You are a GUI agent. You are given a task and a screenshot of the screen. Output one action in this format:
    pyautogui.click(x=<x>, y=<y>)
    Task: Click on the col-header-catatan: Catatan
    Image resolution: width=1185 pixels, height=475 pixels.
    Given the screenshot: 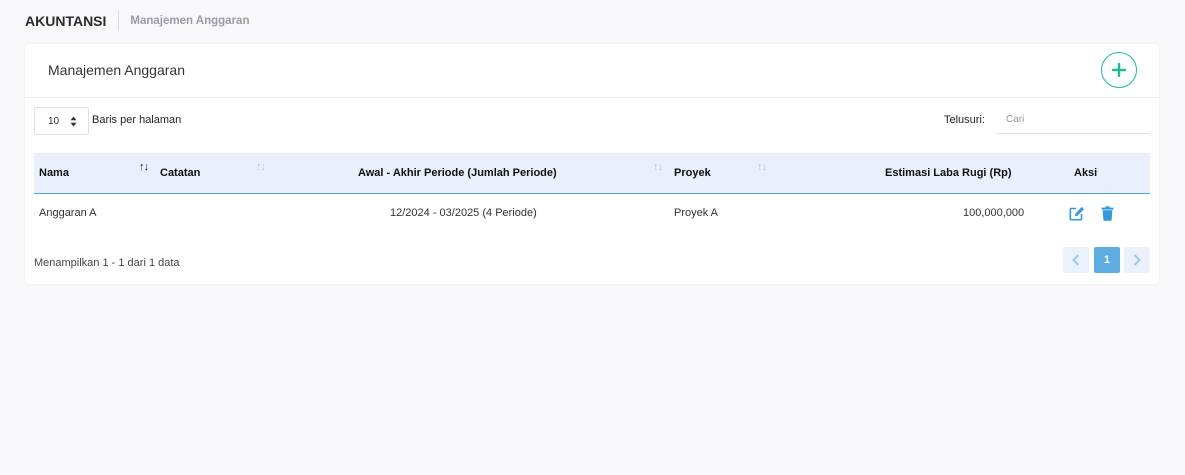 What is the action you would take?
    pyautogui.click(x=180, y=173)
    